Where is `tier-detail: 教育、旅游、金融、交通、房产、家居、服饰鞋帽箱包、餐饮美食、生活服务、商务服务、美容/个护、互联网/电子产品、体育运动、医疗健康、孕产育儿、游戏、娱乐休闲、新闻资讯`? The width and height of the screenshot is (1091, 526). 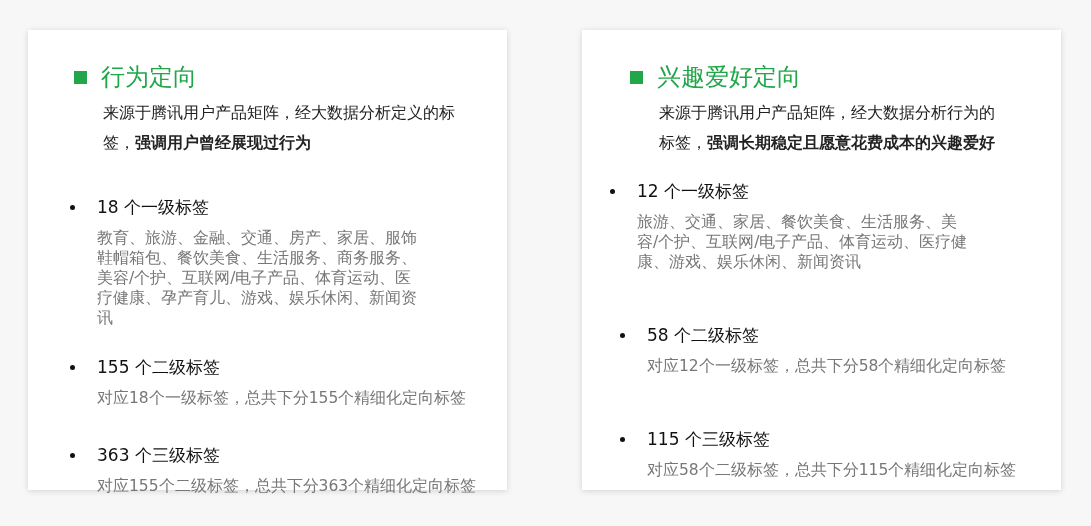
tier-detail: 教育、旅游、金融、交通、房产、家居、服饰鞋帽箱包、餐饮美食、生活服务、商务服务、美容/个护、互联网/电子产品、体育运动、医疗健康、孕产育儿、游戏、娱乐休闲、新闻资讯 is located at coordinates (257, 278).